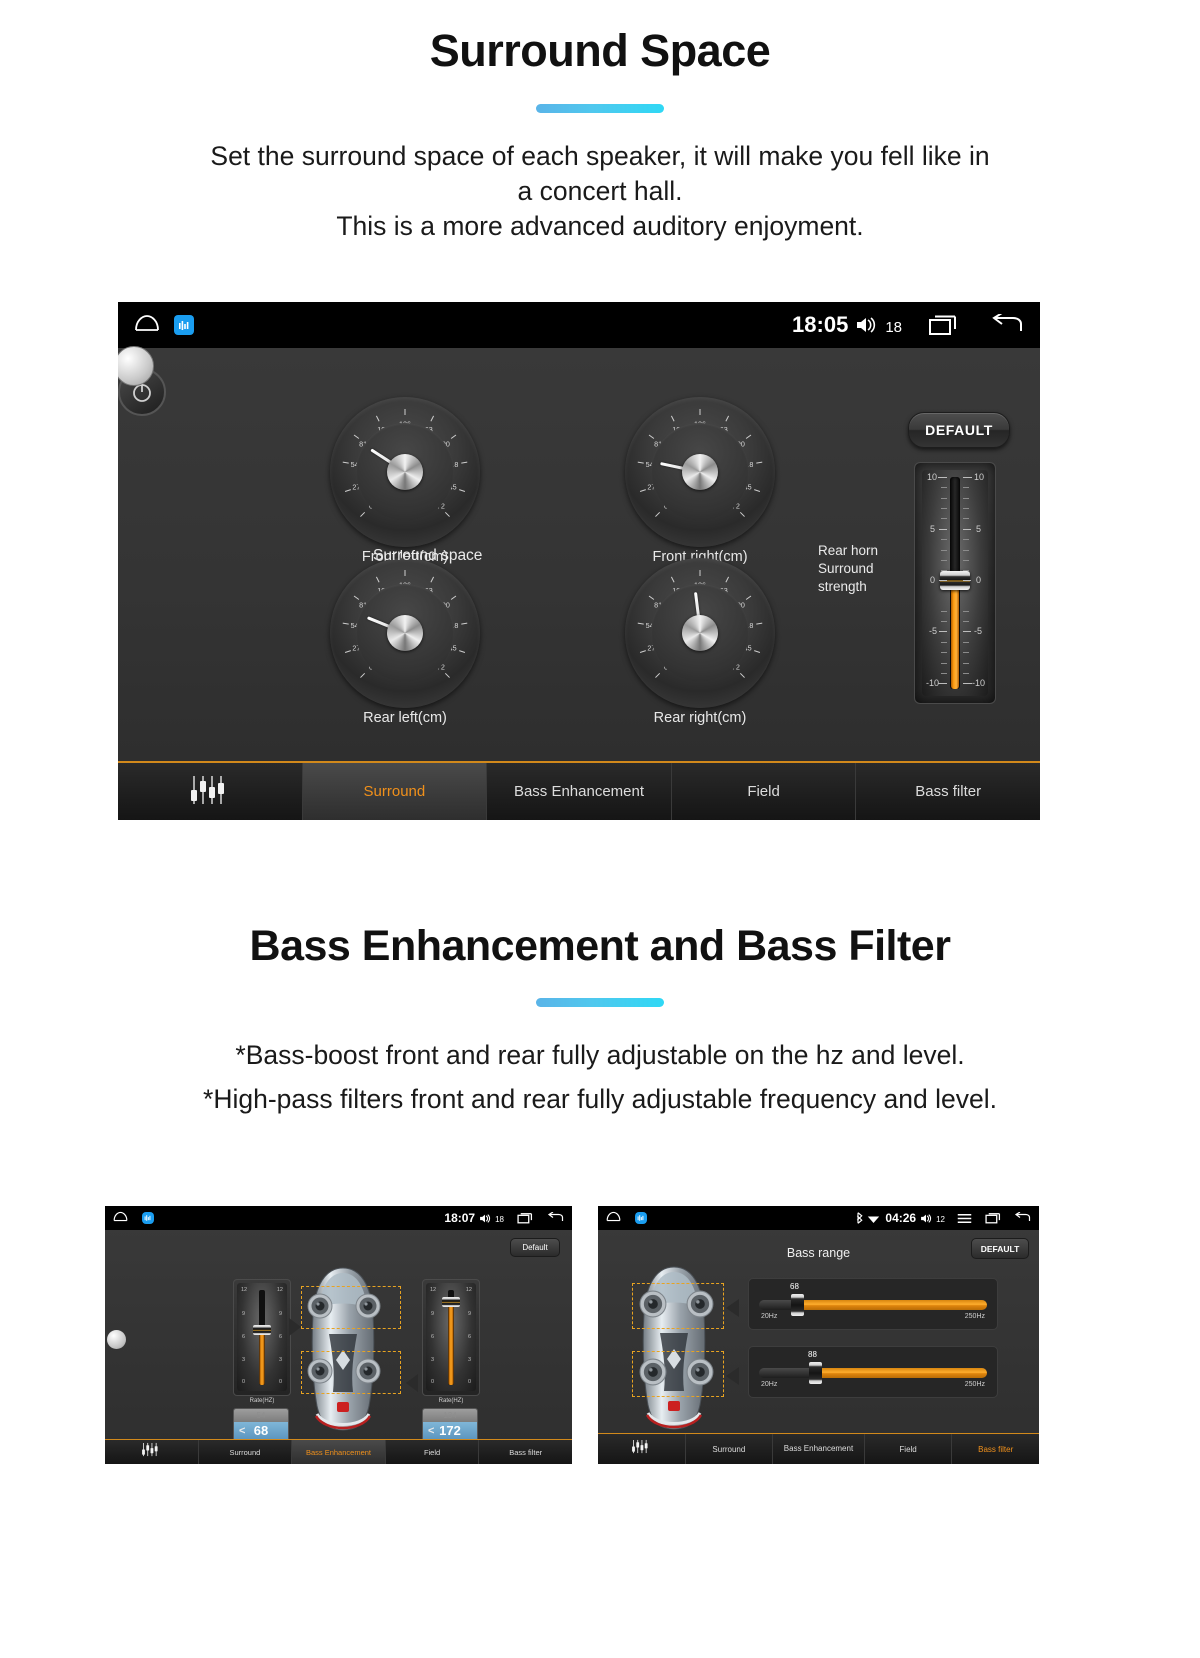  What do you see at coordinates (933, 529) in the screenshot?
I see `fader-scale-left: 5` at bounding box center [933, 529].